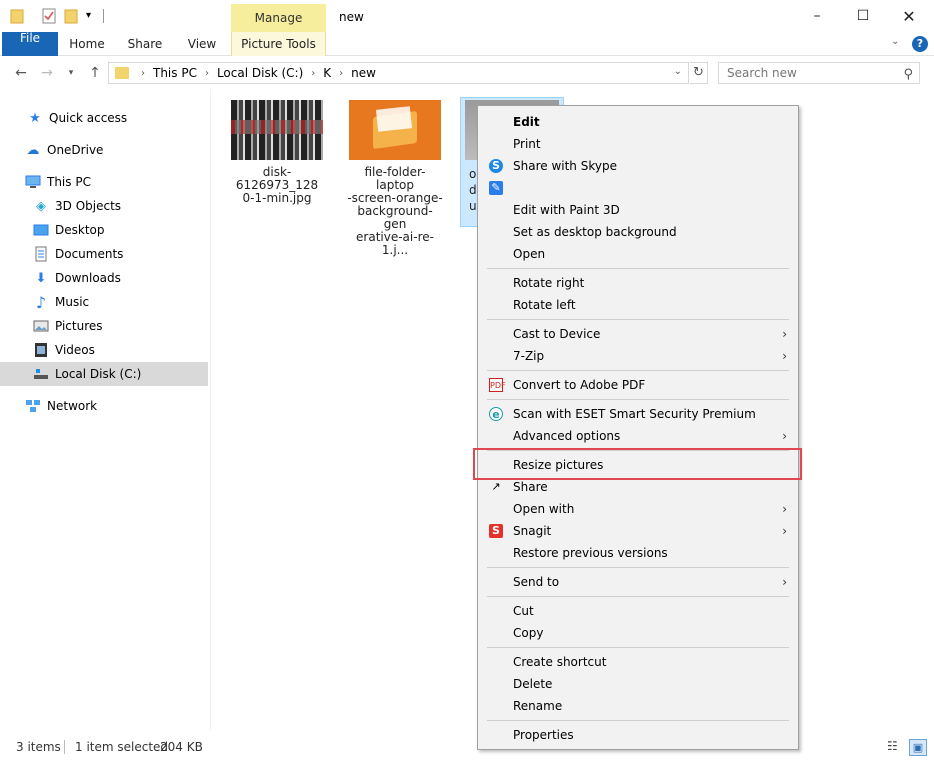 Image resolution: width=934 pixels, height=761 pixels. I want to click on sidebar-item-videos: Videos, so click(104, 350).